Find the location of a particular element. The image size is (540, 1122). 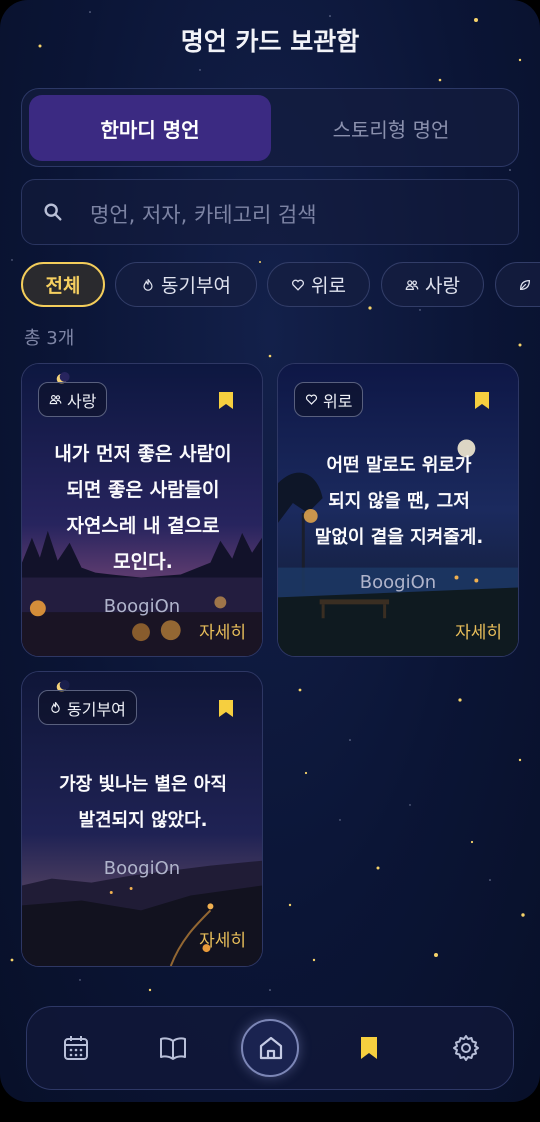

filter-chip-label: 사랑 is located at coordinates (442, 286).